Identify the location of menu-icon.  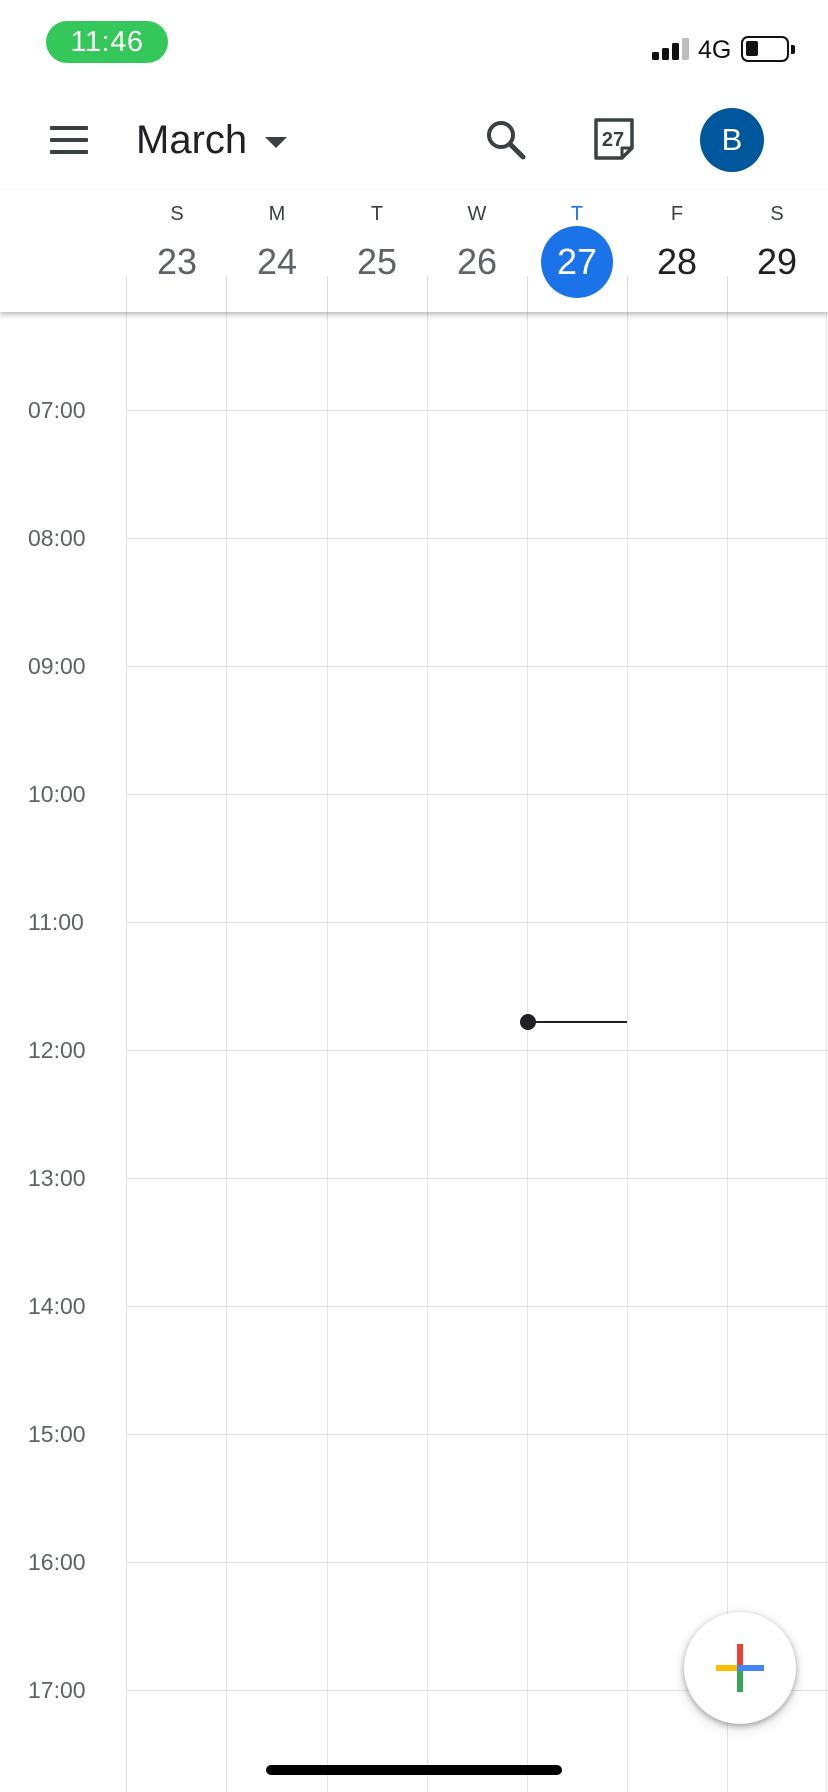
(69, 140).